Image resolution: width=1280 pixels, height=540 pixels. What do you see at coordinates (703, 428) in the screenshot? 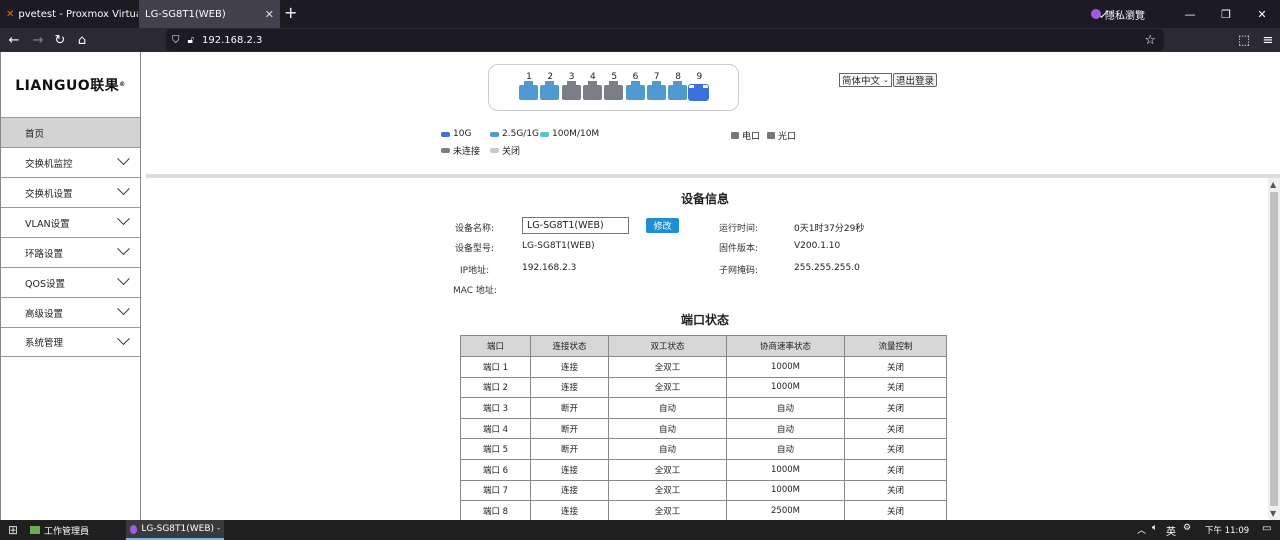
I see `table-row: 端口 4 断开 自动 自动 关闭` at bounding box center [703, 428].